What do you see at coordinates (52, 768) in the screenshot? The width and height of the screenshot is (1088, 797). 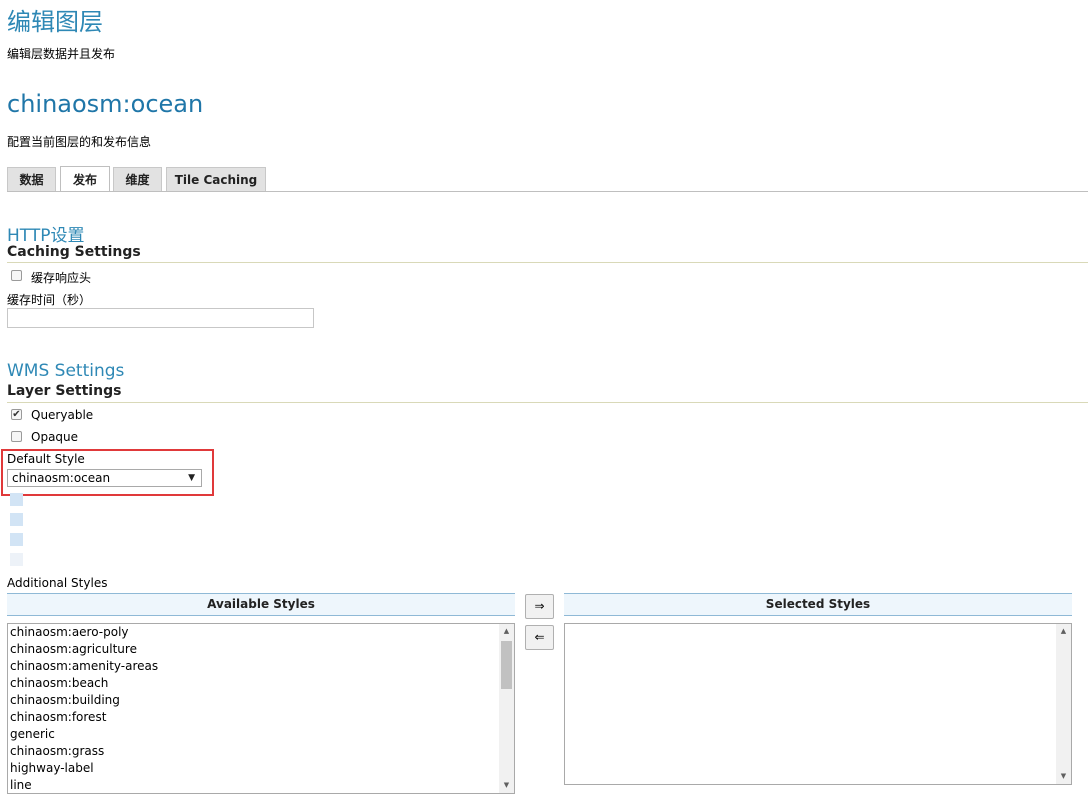 I see `style-list-item: highway-label` at bounding box center [52, 768].